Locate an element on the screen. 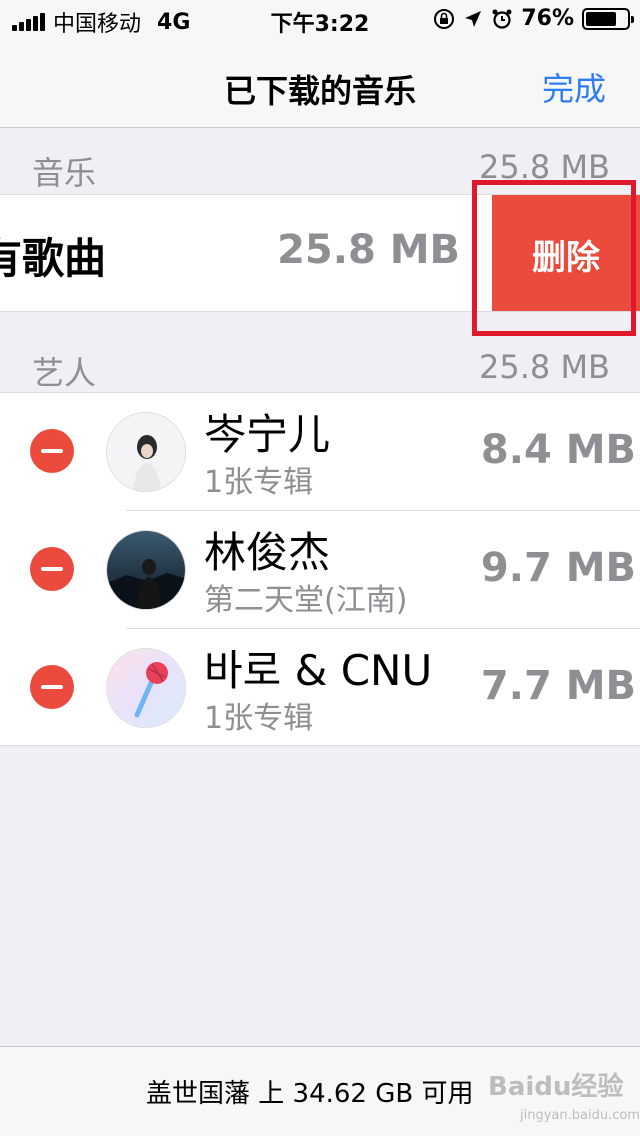  status-right: 76% is located at coordinates (533, 18).